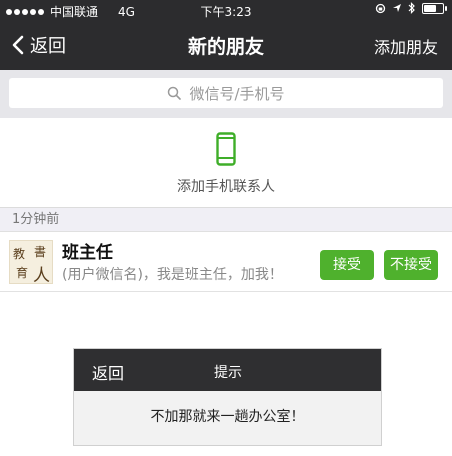  I want to click on alert-dialog: 返回 提示 不加那就来一趟办公室！, so click(227, 397).